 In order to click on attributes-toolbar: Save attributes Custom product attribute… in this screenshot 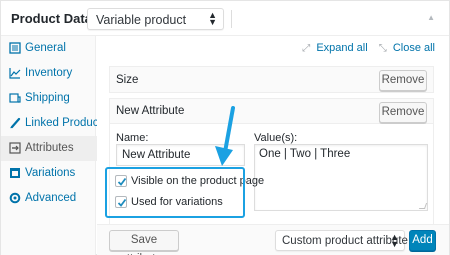, I will do `click(273, 239)`.